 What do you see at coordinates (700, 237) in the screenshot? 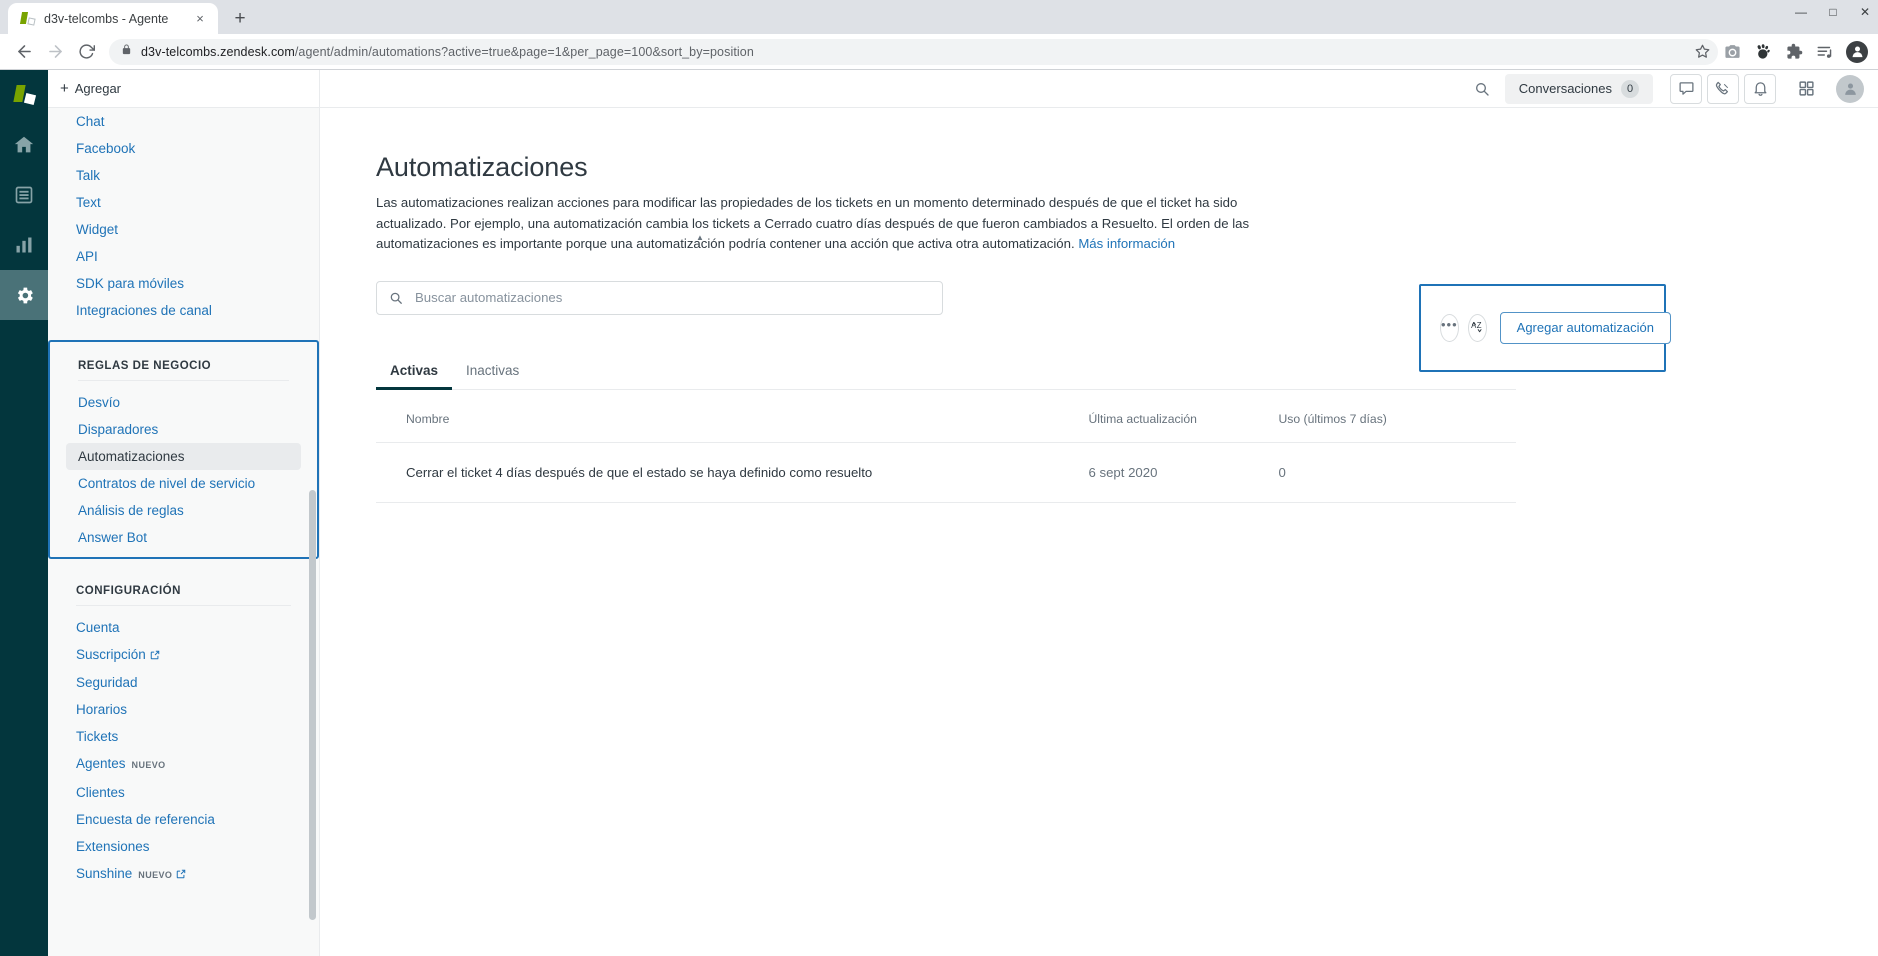
I see `scroll-up-arrow-icon: ▲` at bounding box center [700, 237].